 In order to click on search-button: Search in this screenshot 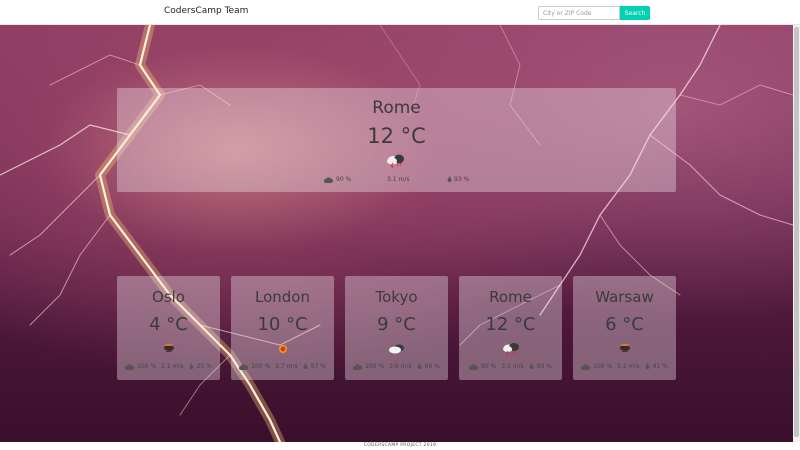, I will do `click(635, 13)`.